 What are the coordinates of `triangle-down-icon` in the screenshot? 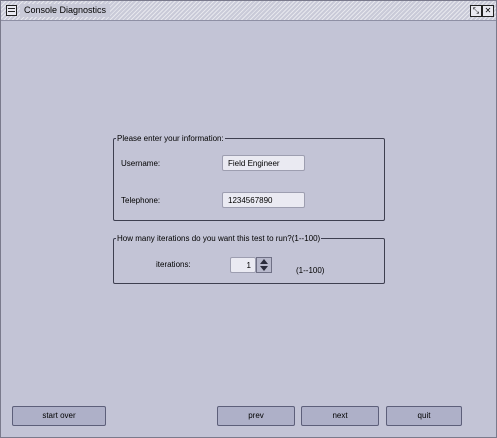 It's located at (264, 268).